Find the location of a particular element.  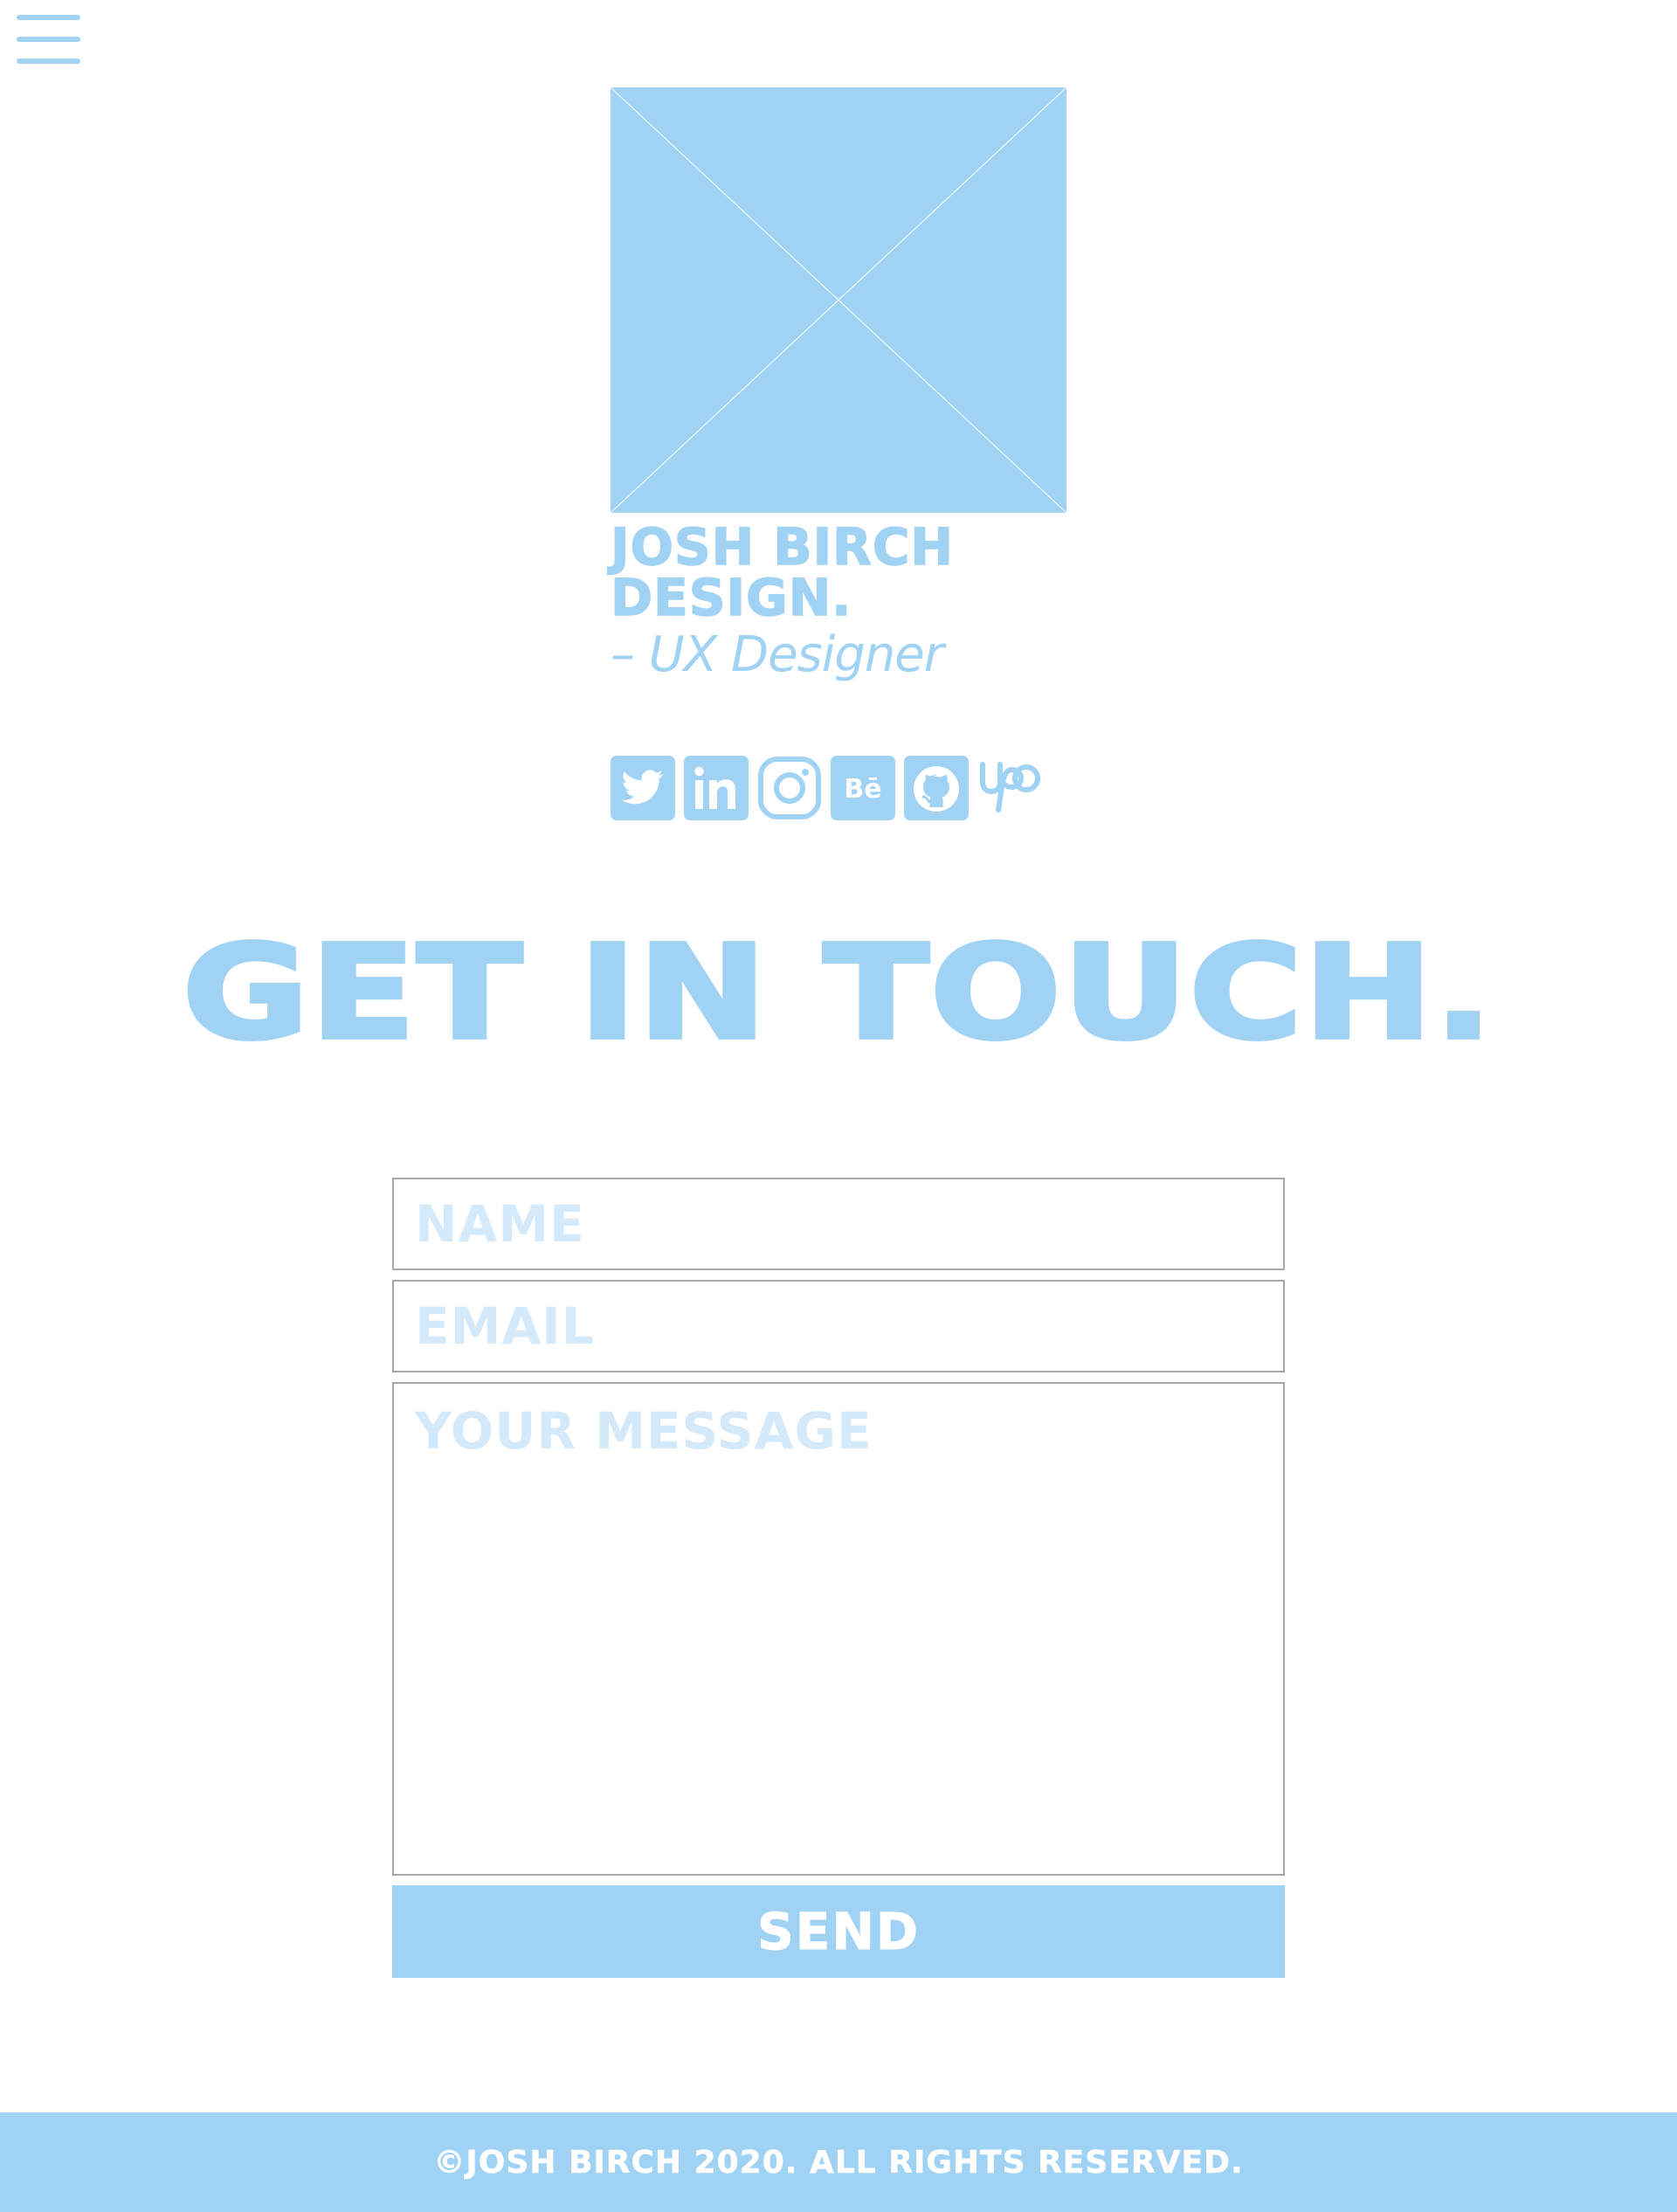

name-field is located at coordinates (838, 1224).